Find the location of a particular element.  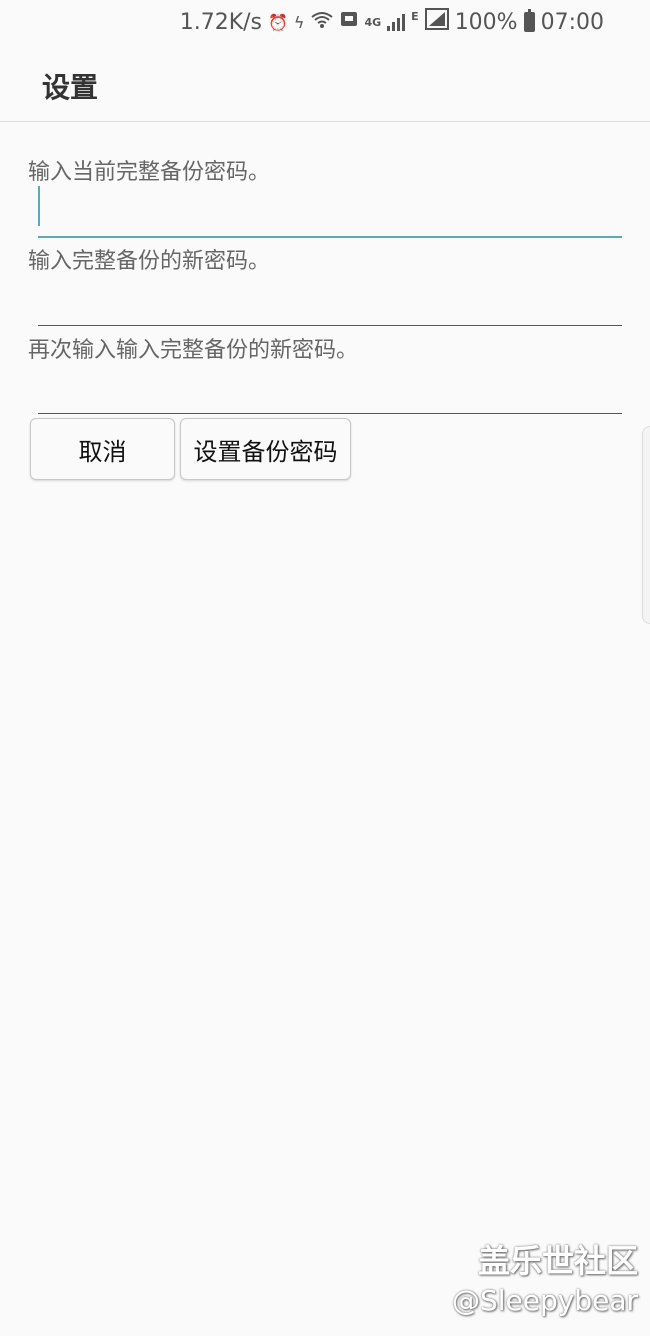

edge-panel-handle is located at coordinates (646, 525).